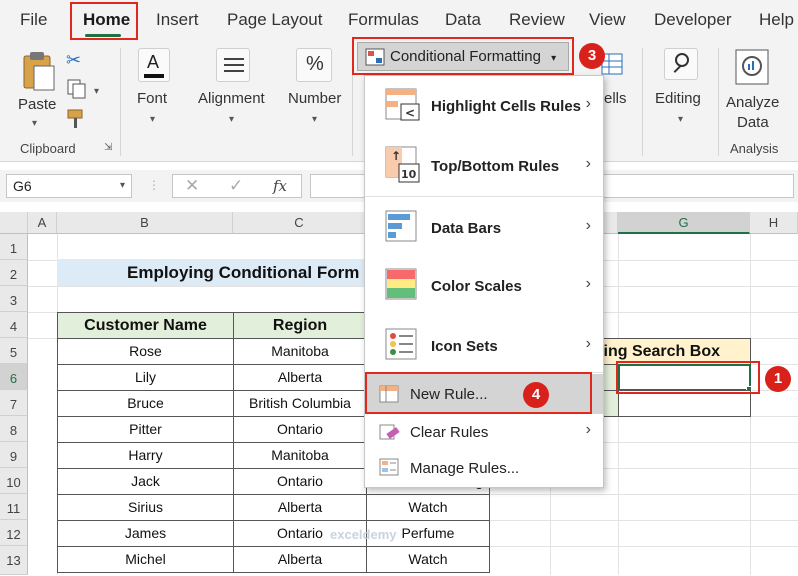 The height and width of the screenshot is (576, 798). Describe the element at coordinates (234, 86) in the screenshot. I see `alignment-button: Alignment ▾` at that location.